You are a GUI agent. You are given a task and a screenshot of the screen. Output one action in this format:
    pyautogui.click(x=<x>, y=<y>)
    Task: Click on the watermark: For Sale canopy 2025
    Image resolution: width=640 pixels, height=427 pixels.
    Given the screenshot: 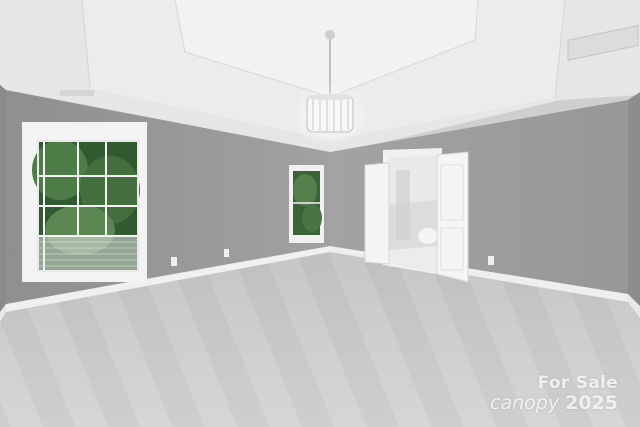 What is the action you would take?
    pyautogui.click(x=554, y=394)
    